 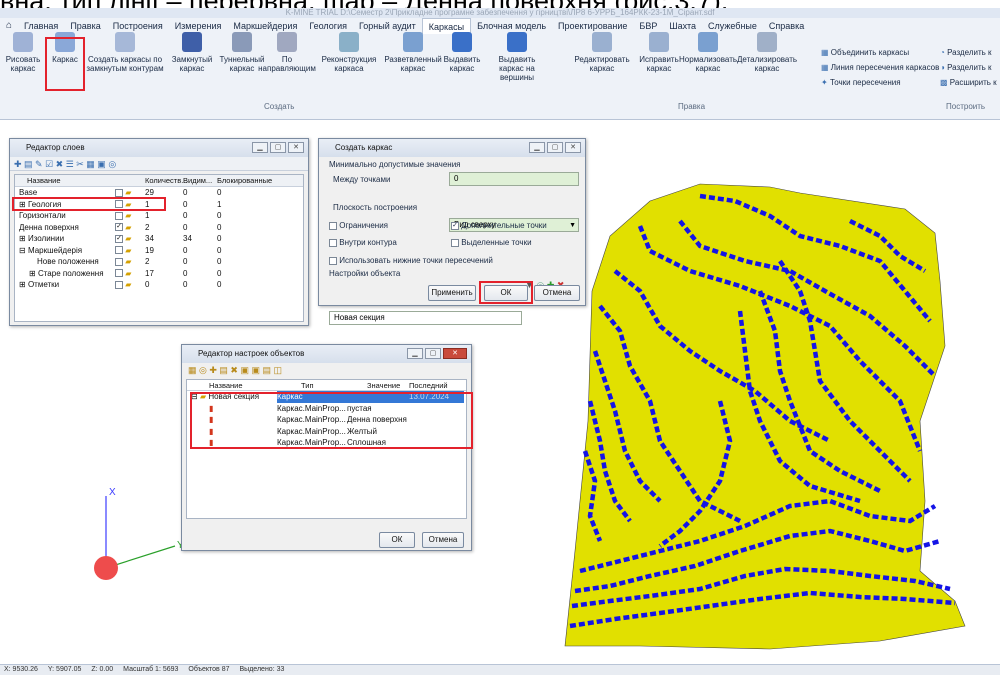 What do you see at coordinates (358, 225) in the screenshot?
I see `restrictions-checkbox: Ограничения` at bounding box center [358, 225].